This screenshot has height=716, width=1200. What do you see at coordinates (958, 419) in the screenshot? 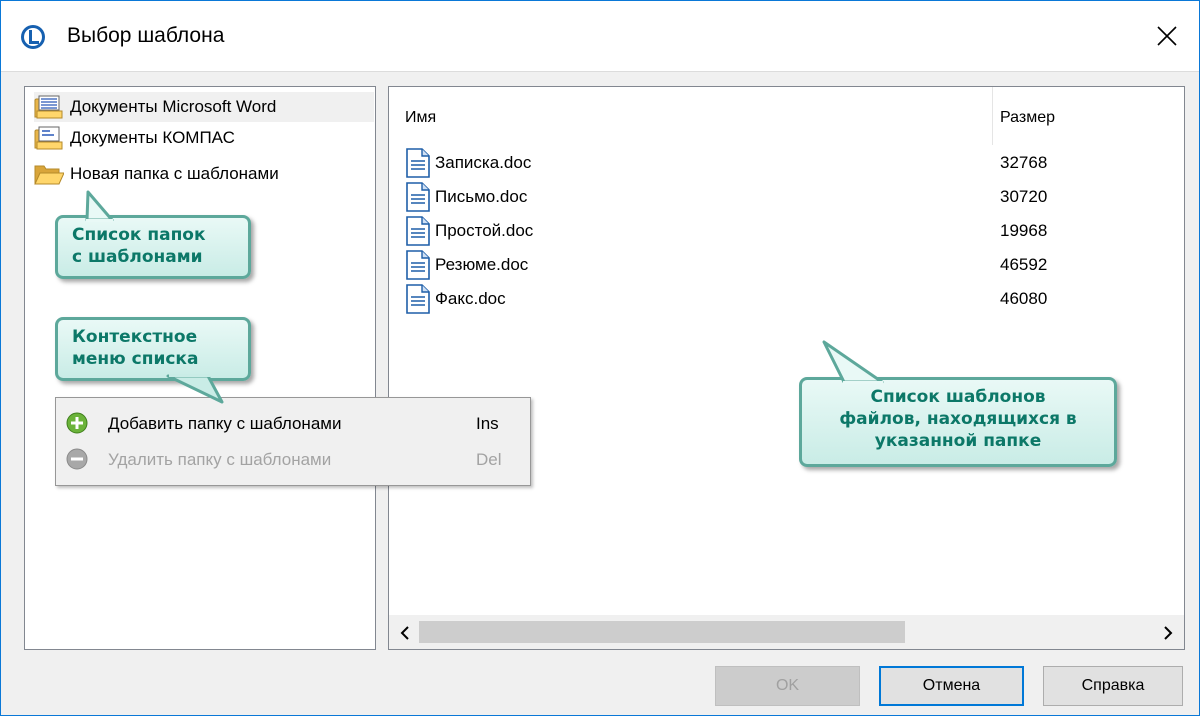
I see `callout-line: файлов, находящихся в` at bounding box center [958, 419].